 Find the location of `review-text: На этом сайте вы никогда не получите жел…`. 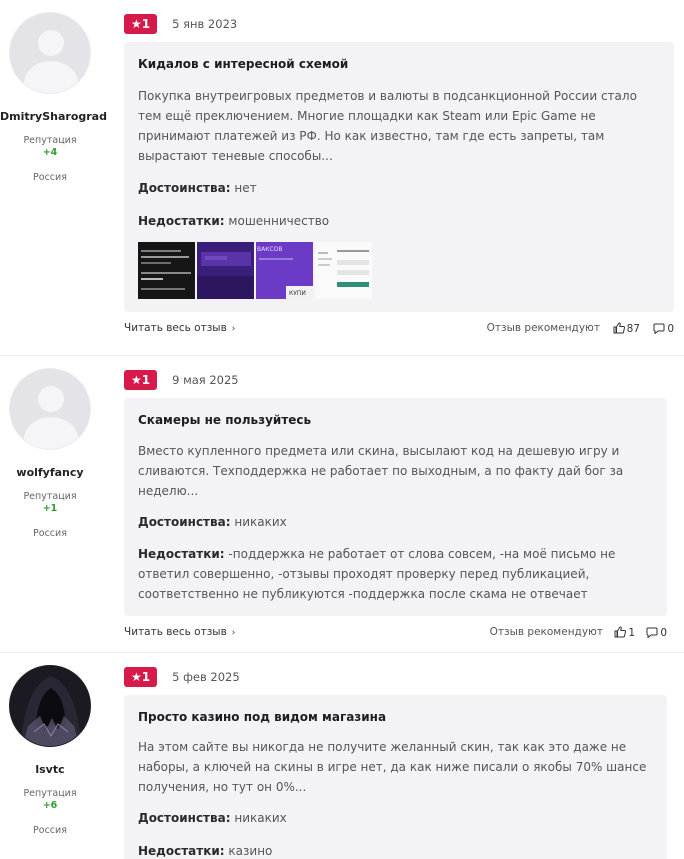

review-text: На этом сайте вы никогда не получите жел… is located at coordinates (392, 767).